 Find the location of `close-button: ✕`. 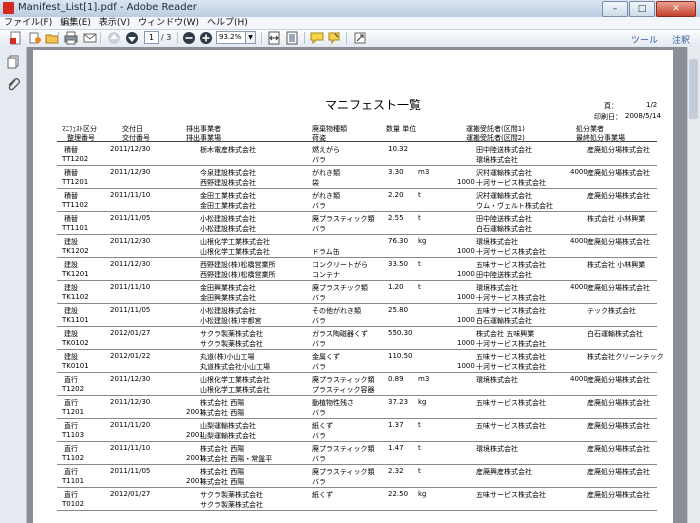

close-button: ✕ is located at coordinates (676, 9).